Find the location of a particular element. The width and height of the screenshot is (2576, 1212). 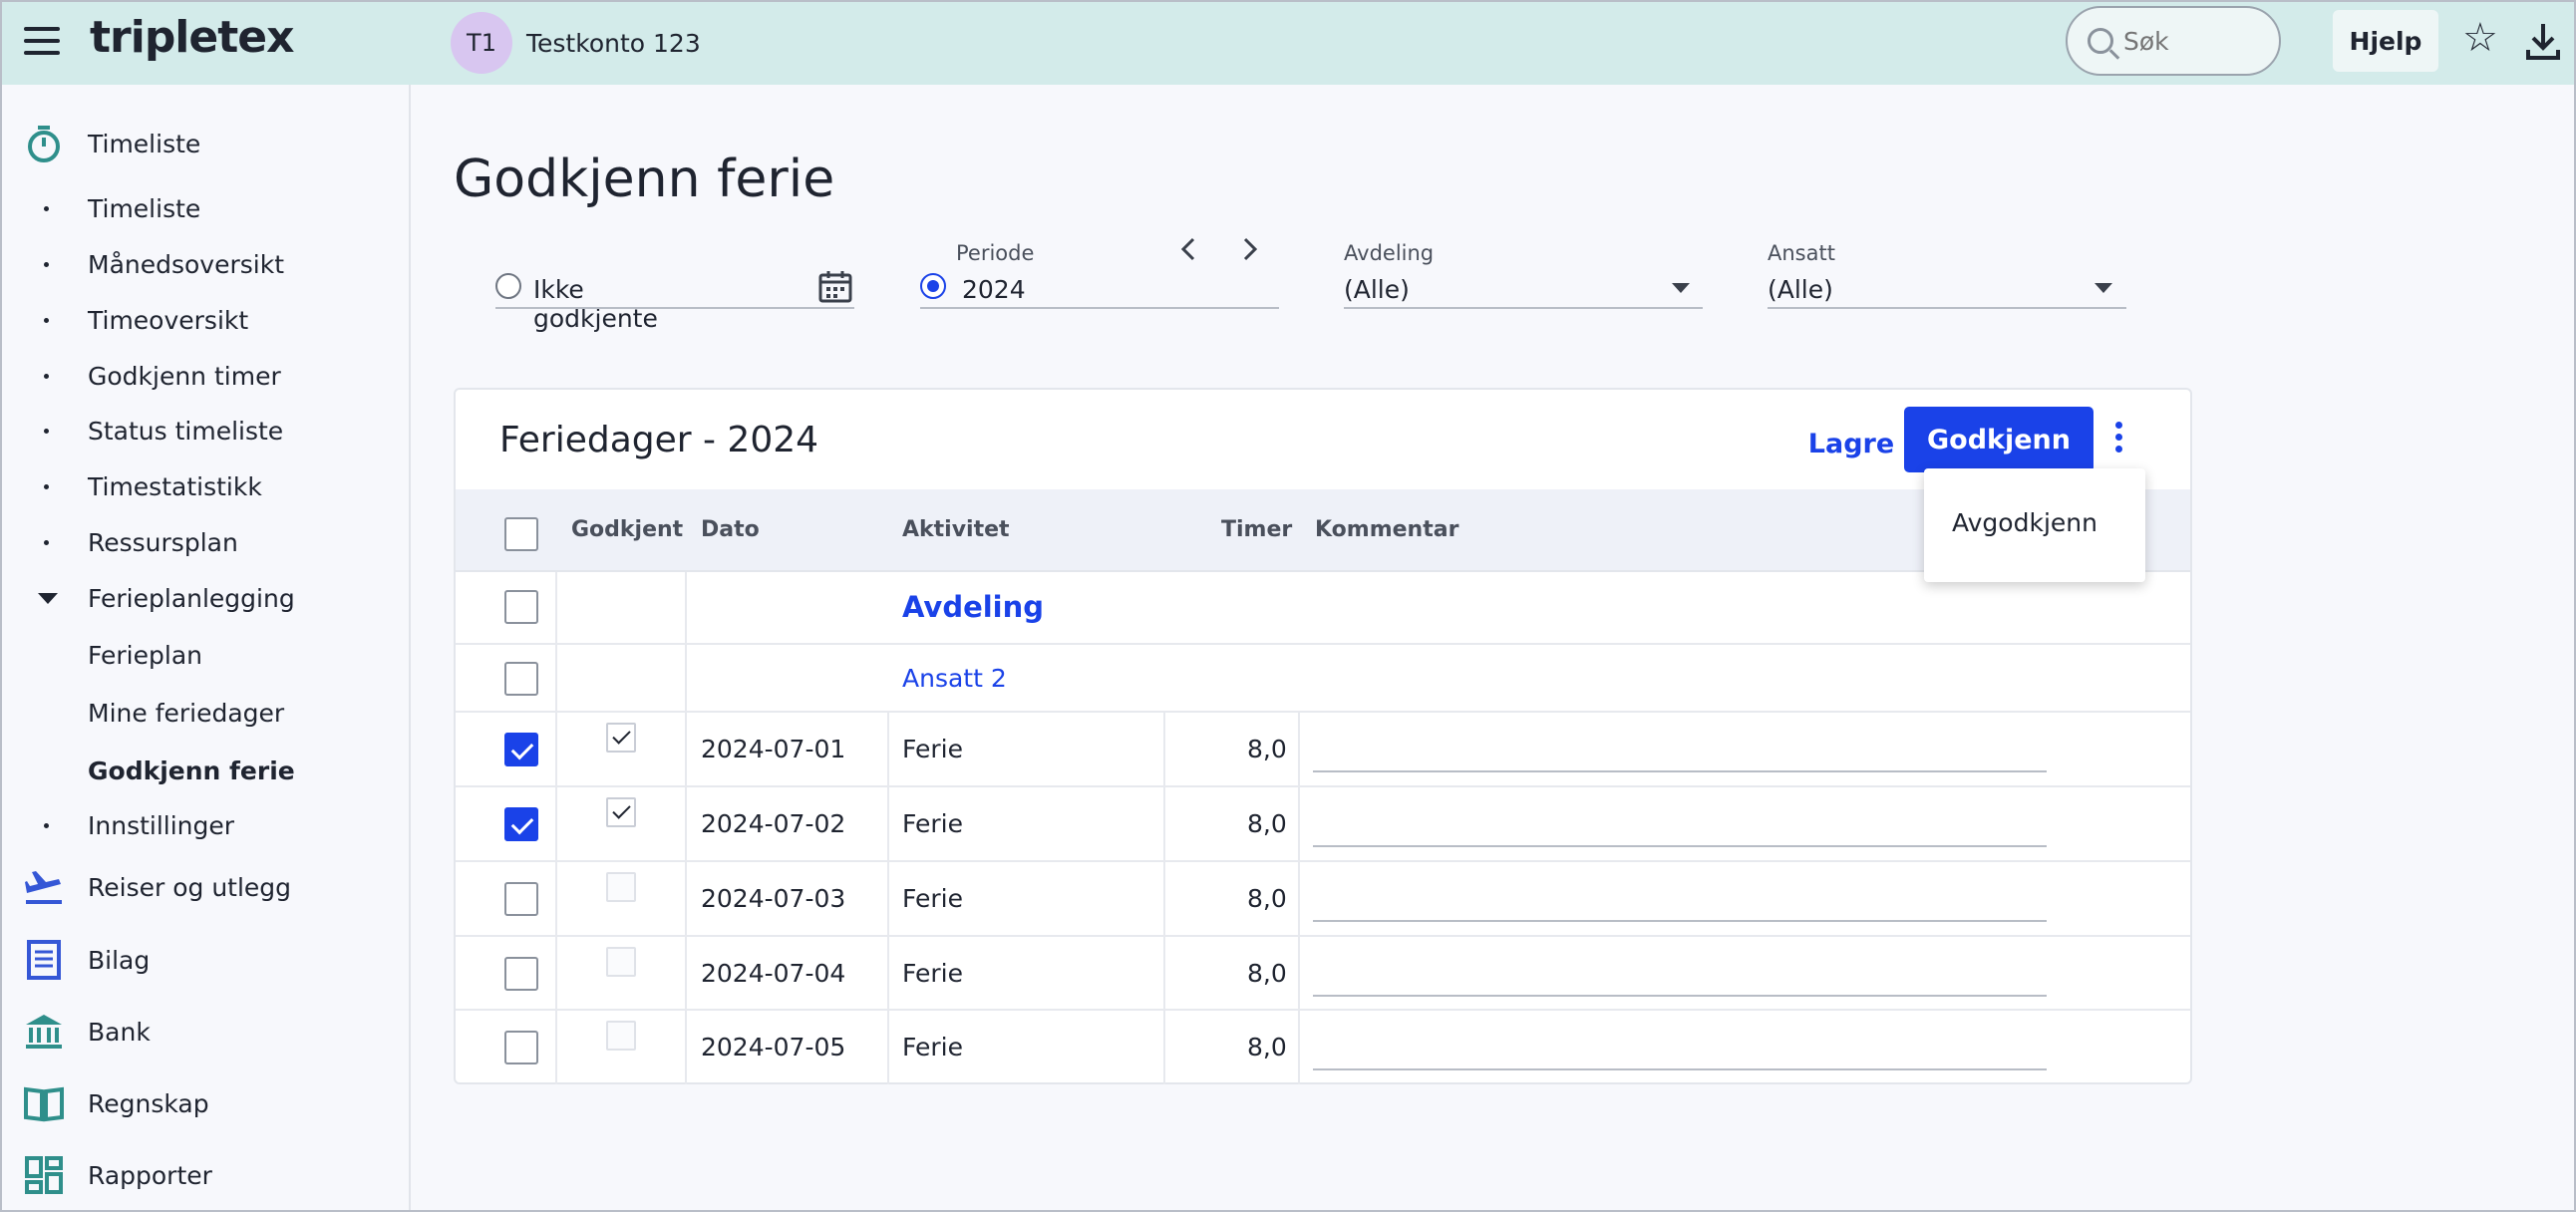

sidebar-item-label: Ferieplan is located at coordinates (145, 655).